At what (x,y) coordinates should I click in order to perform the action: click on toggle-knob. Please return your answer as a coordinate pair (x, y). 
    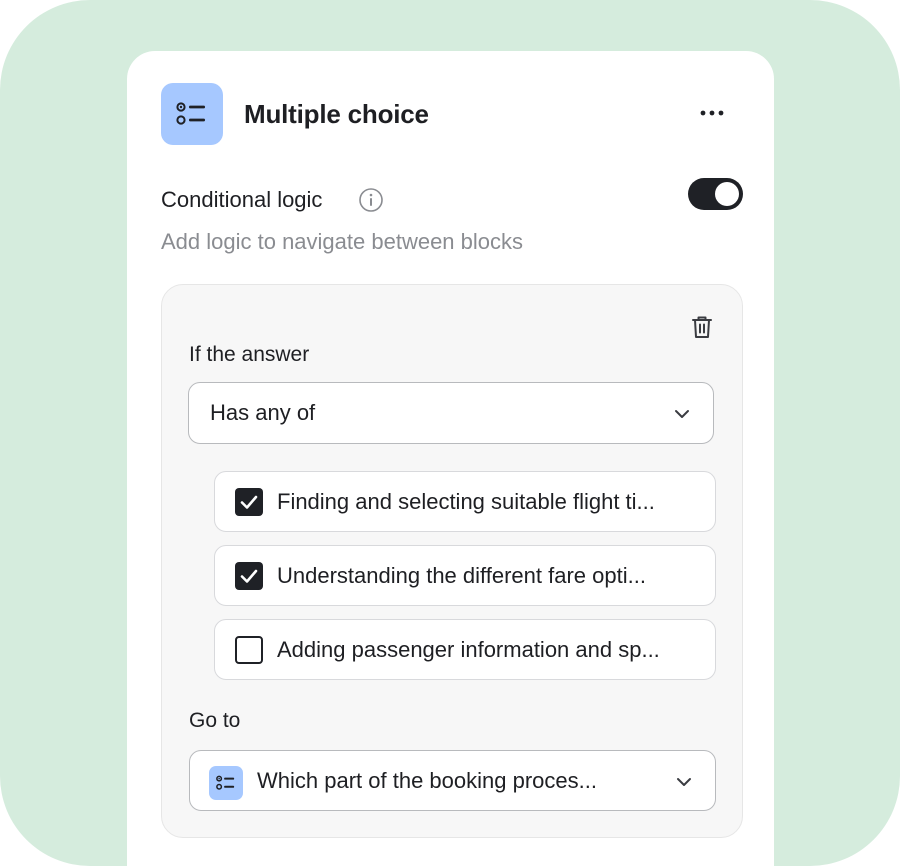
    Looking at the image, I should click on (727, 194).